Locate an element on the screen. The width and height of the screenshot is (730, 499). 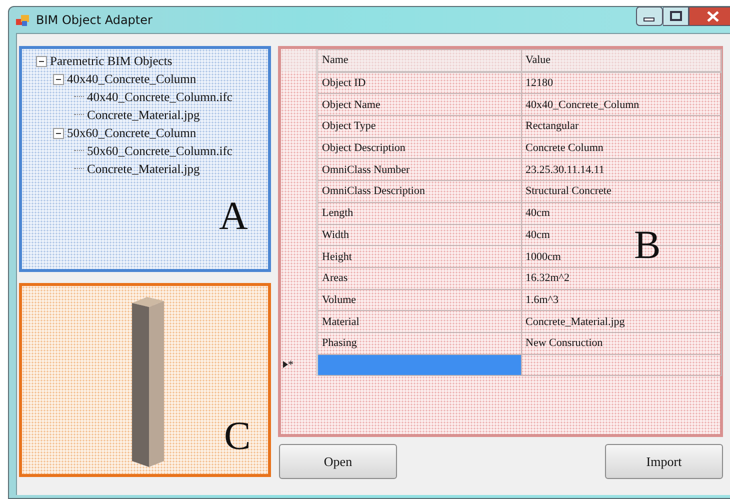
table-cell: OmniClass Description is located at coordinates (419, 191).